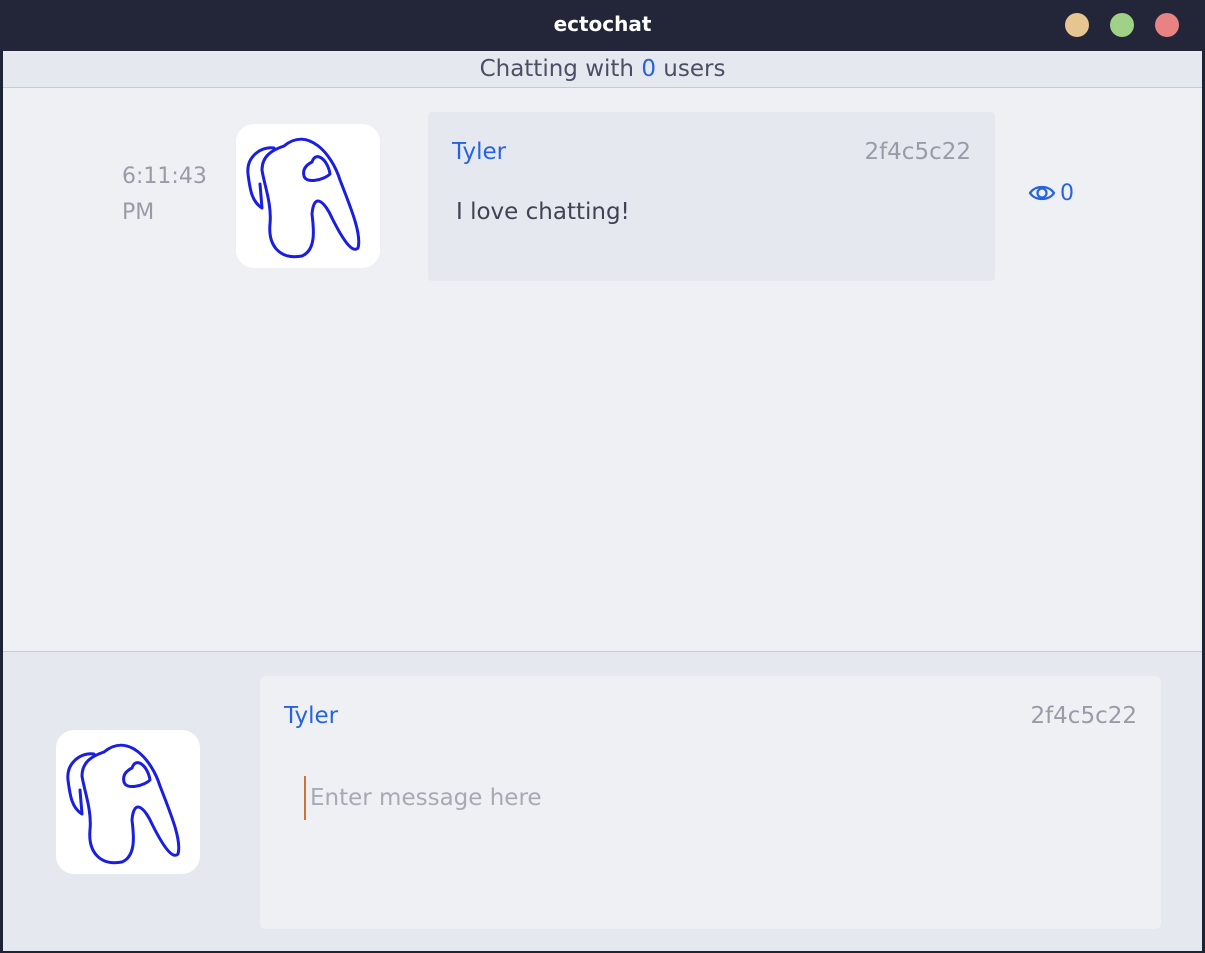 The width and height of the screenshot is (1205, 953). I want to click on message-author-id: 2f4c5c22, so click(917, 152).